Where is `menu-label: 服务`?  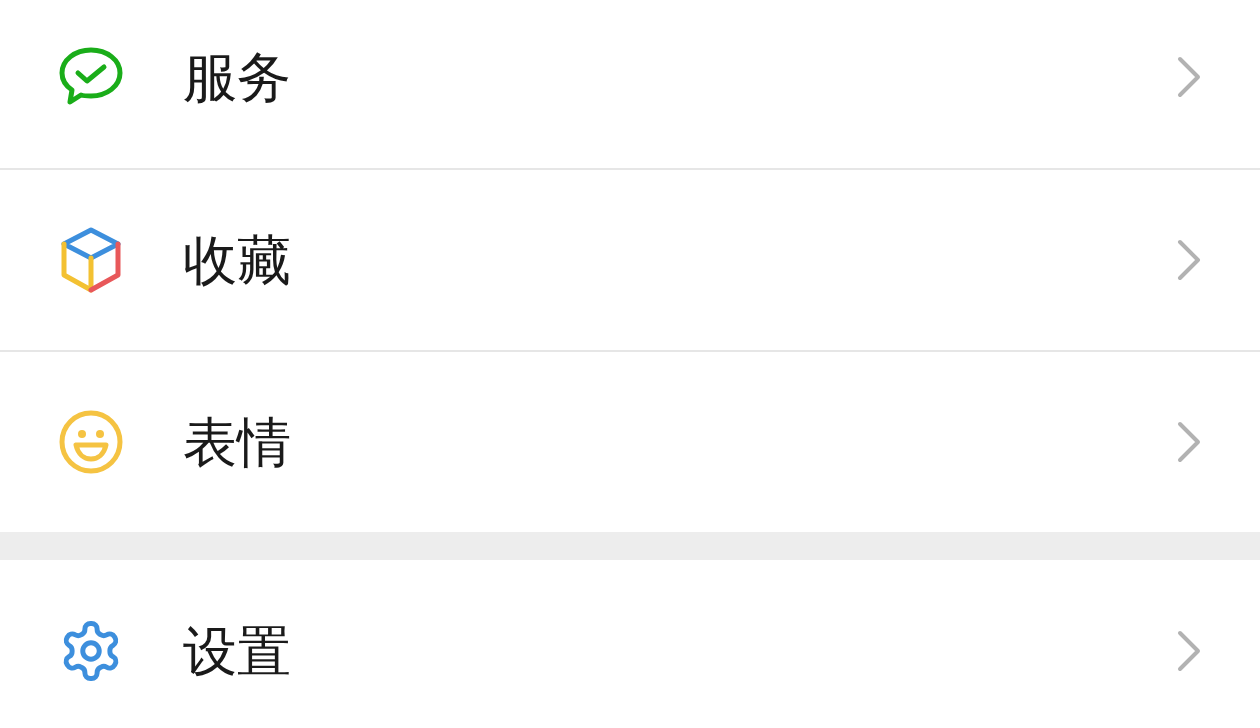 menu-label: 服务 is located at coordinates (237, 77).